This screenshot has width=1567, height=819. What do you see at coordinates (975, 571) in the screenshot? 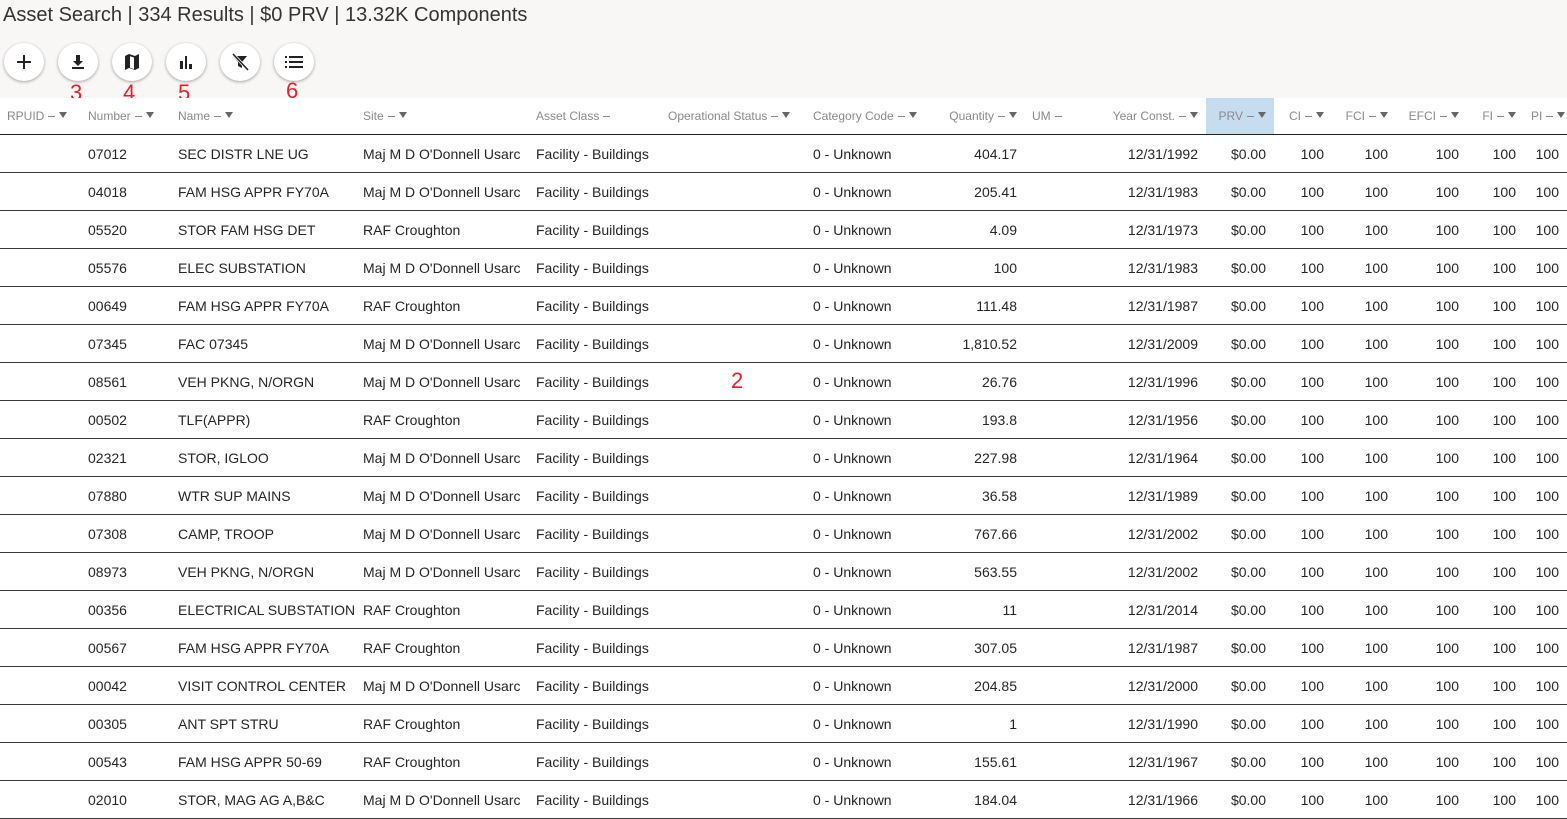
I see `cell-quantity: 563.55` at bounding box center [975, 571].